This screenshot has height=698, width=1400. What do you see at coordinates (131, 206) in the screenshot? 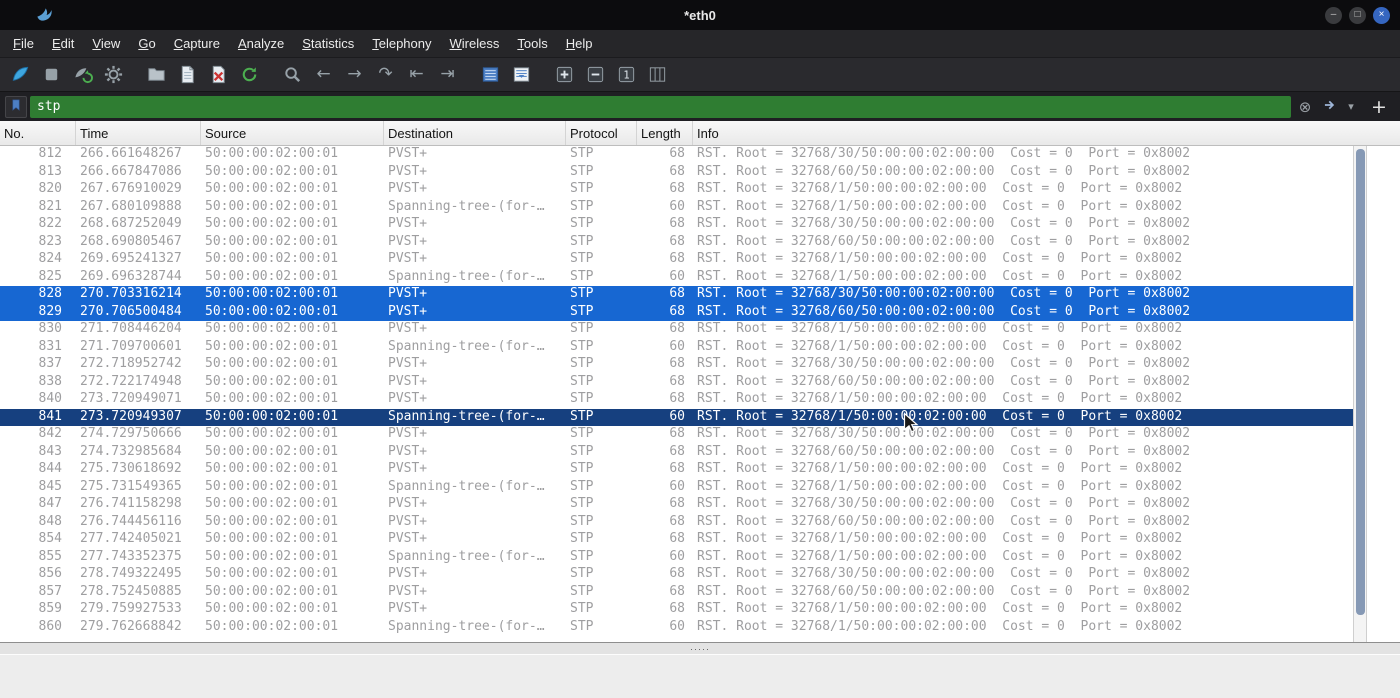
I see `cell-time: 267.680109888` at bounding box center [131, 206].